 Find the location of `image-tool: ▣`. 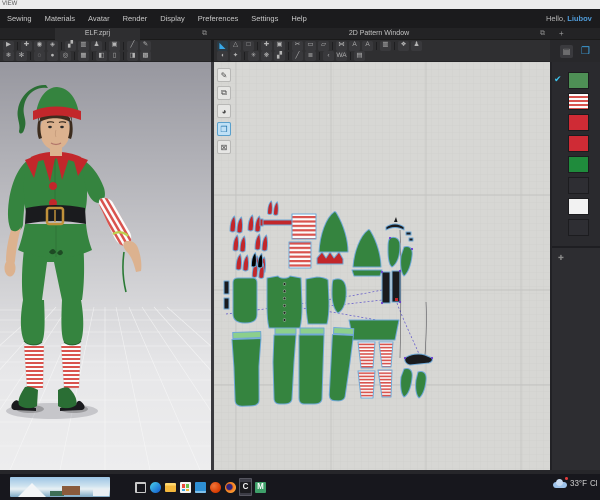

image-tool: ▣ is located at coordinates (279, 45).